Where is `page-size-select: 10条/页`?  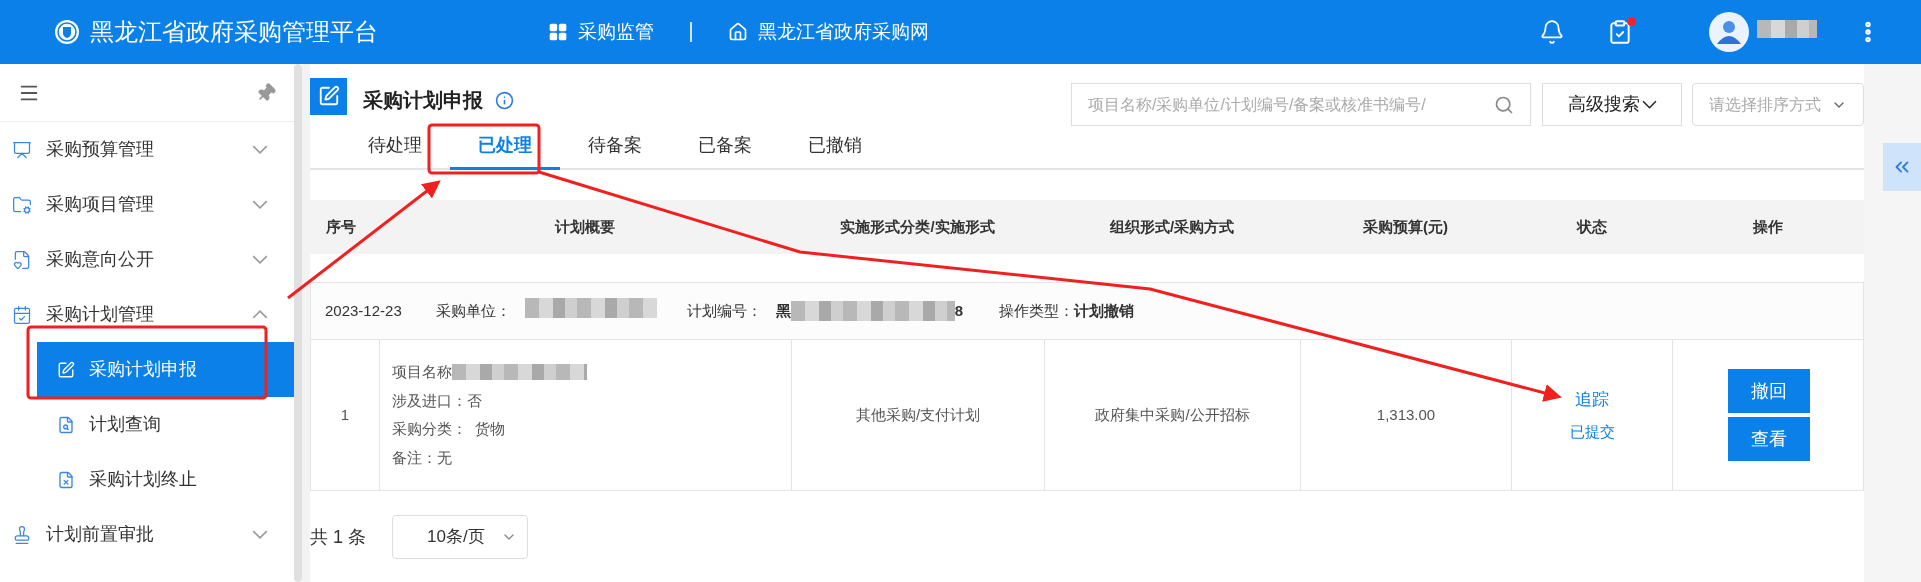 page-size-select: 10条/页 is located at coordinates (460, 537).